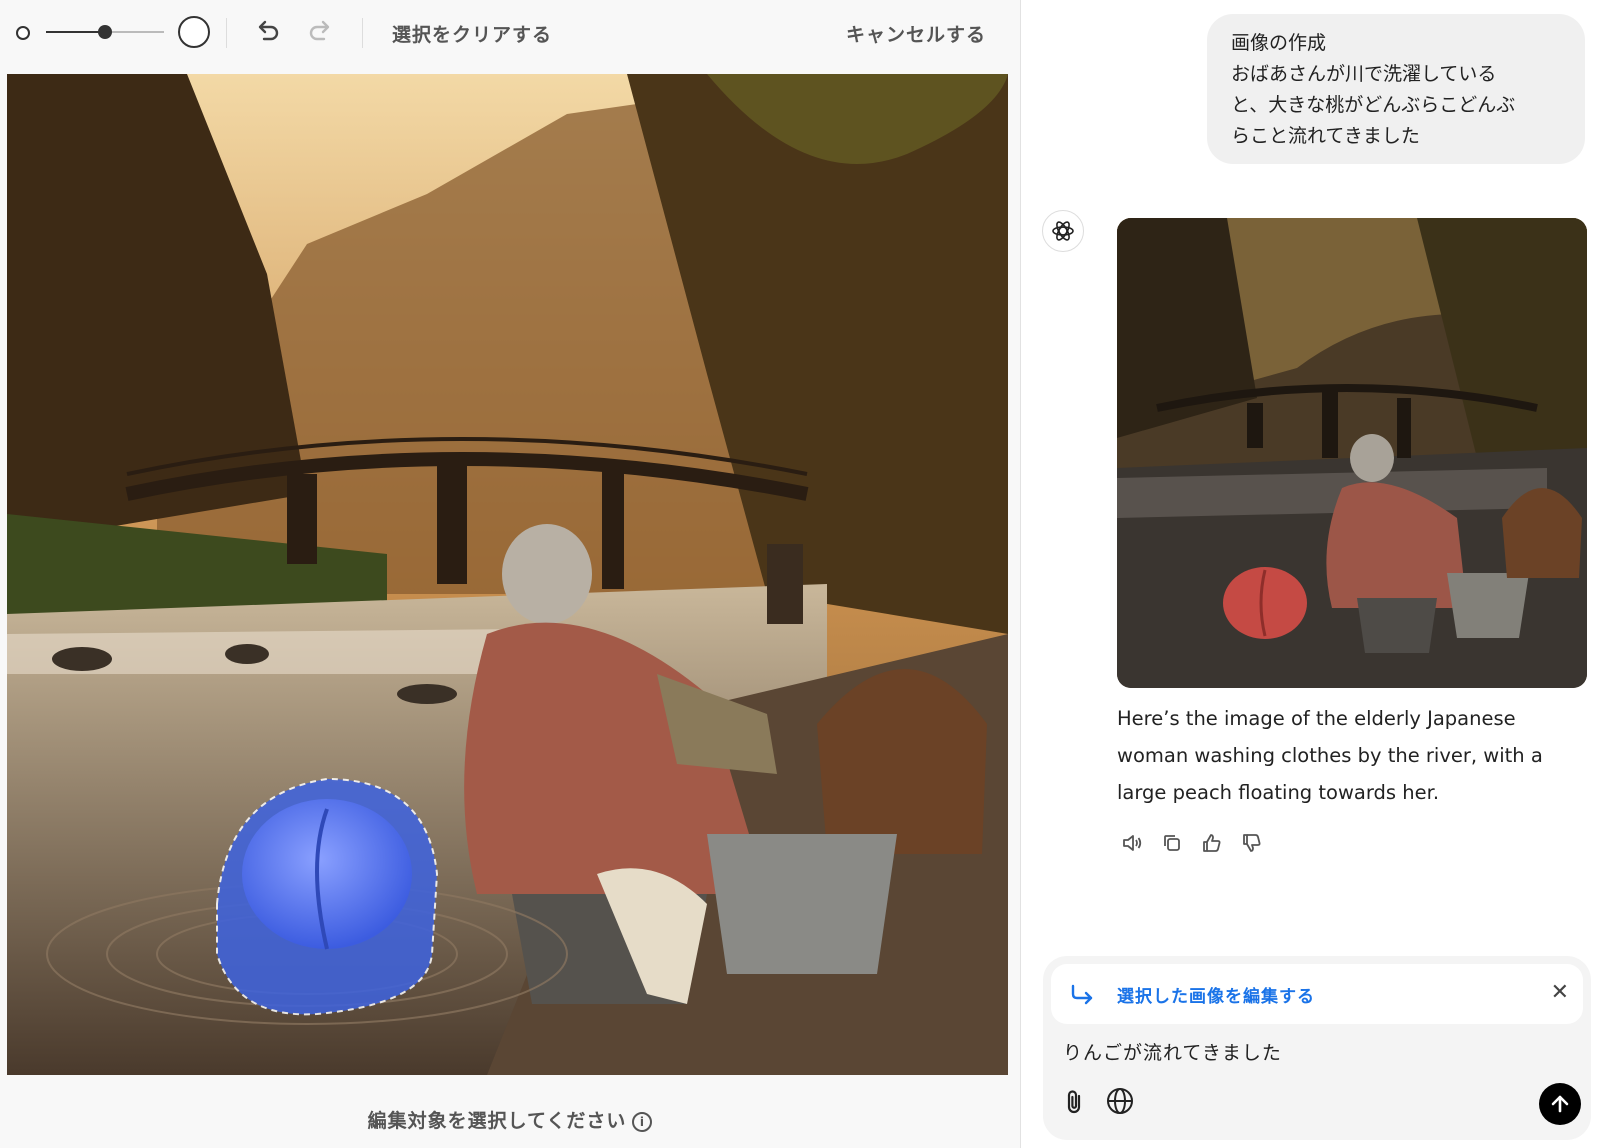 The width and height of the screenshot is (1600, 1148). I want to click on slider-fill, so click(75, 32).